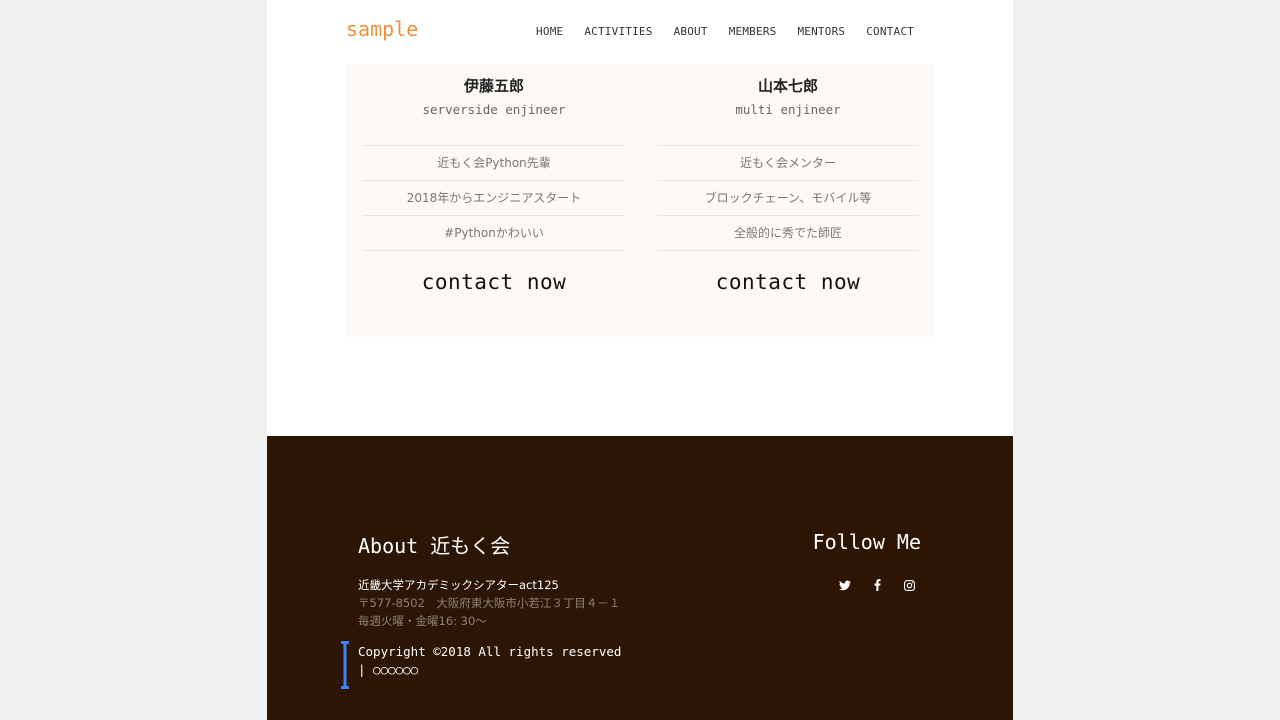 The image size is (1280, 720). What do you see at coordinates (845, 585) in the screenshot?
I see `twitter-icon` at bounding box center [845, 585].